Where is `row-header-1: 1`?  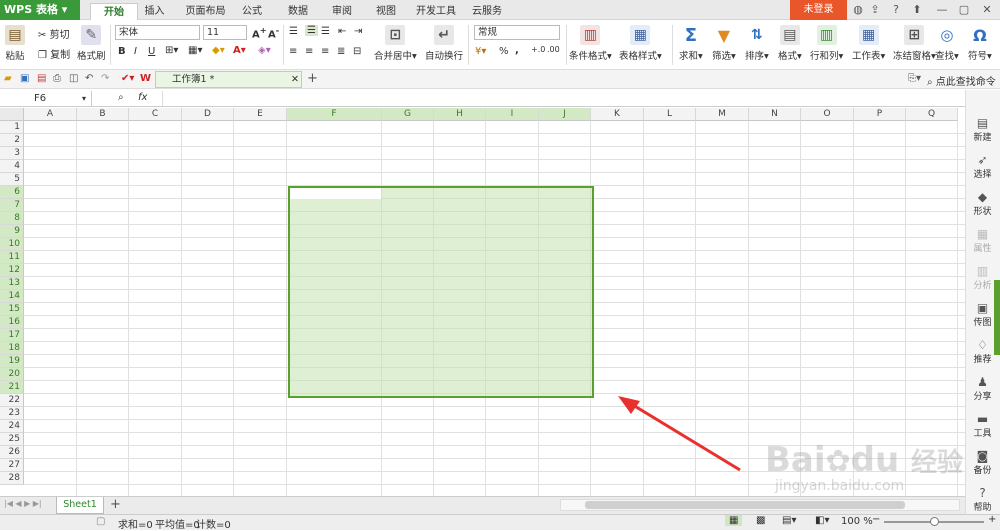
row-header-1: 1 is located at coordinates (12, 127).